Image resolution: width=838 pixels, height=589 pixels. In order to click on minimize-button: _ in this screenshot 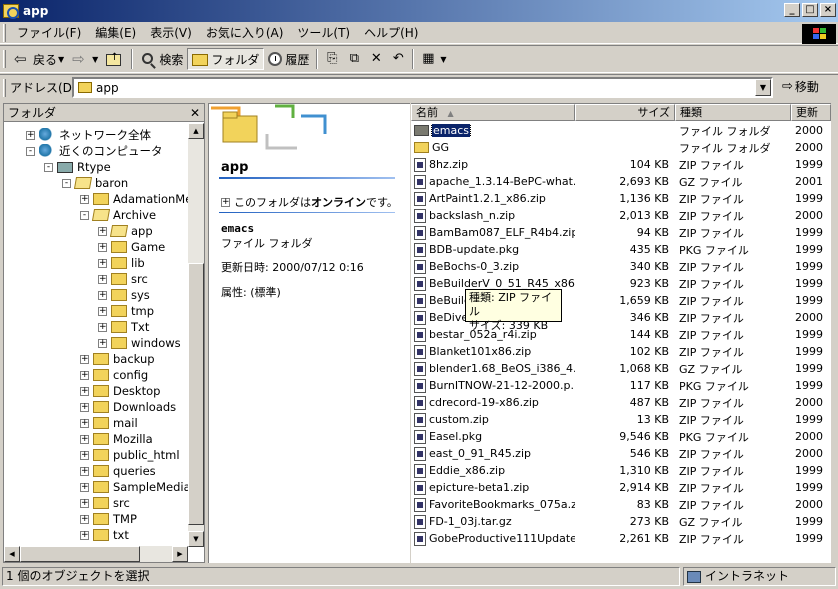, I will do `click(792, 10)`.